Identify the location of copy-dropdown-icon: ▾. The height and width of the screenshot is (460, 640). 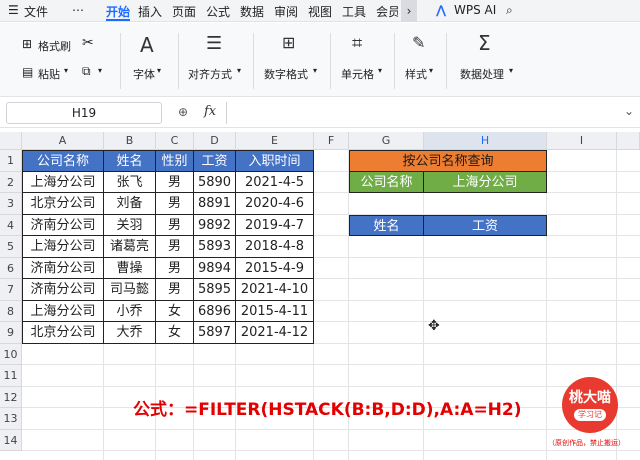
(100, 70).